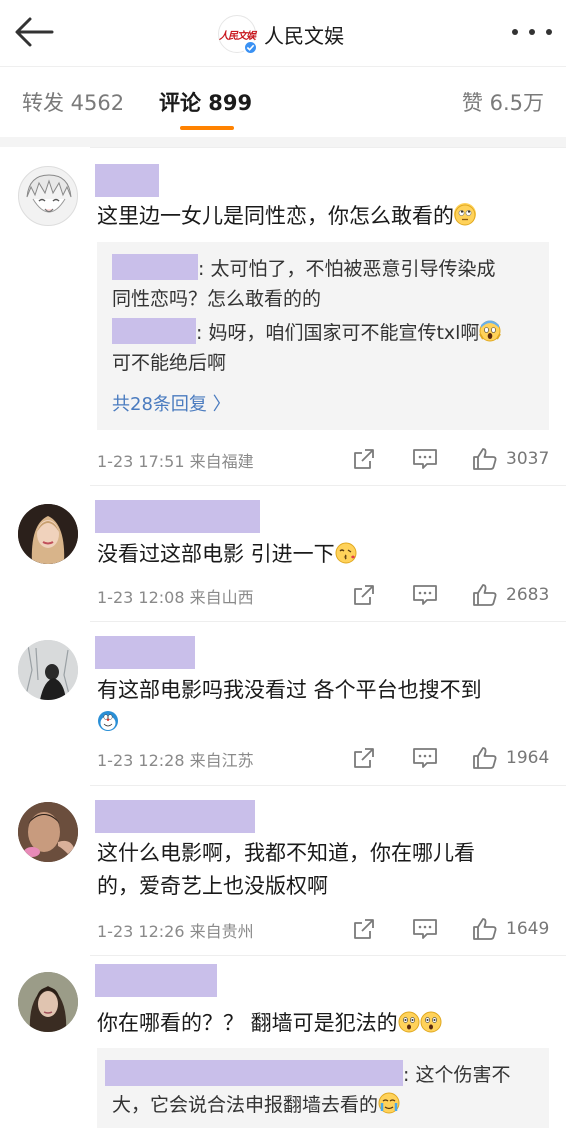 The image size is (566, 1133). I want to click on reply-text: 同性恋吗？怎么敢看的的, so click(217, 299).